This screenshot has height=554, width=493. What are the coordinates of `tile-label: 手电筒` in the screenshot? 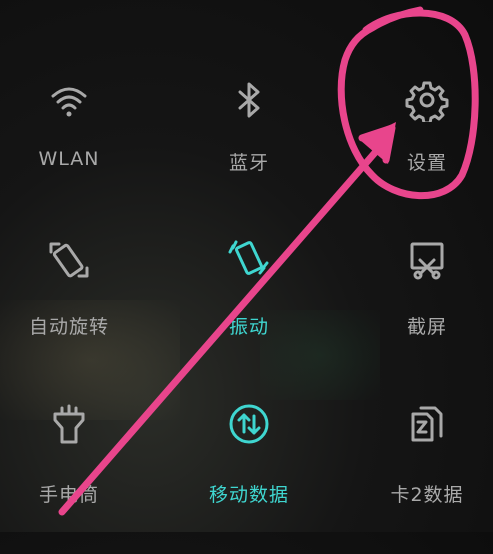 It's located at (68, 495).